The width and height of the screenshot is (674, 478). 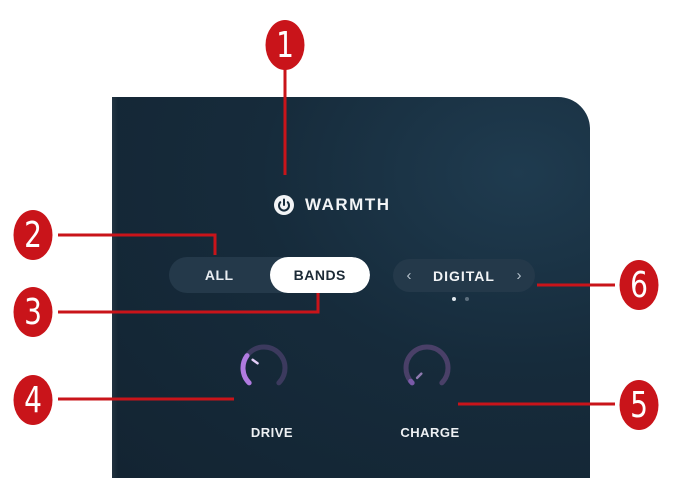 What do you see at coordinates (409, 275) in the screenshot?
I see `chevron-left-icon: ‹` at bounding box center [409, 275].